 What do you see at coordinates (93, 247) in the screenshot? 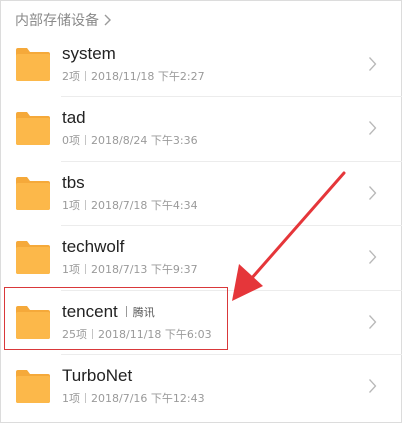
I see `folder-name: techwolf` at bounding box center [93, 247].